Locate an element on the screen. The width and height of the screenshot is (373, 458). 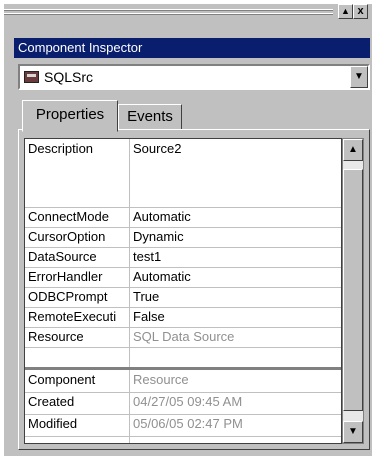
property-name: CursorOption is located at coordinates (67, 236).